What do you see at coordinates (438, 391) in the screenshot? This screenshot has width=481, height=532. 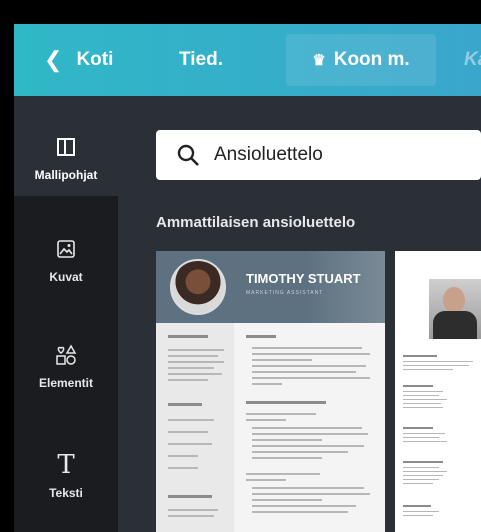 I see `template-card` at bounding box center [438, 391].